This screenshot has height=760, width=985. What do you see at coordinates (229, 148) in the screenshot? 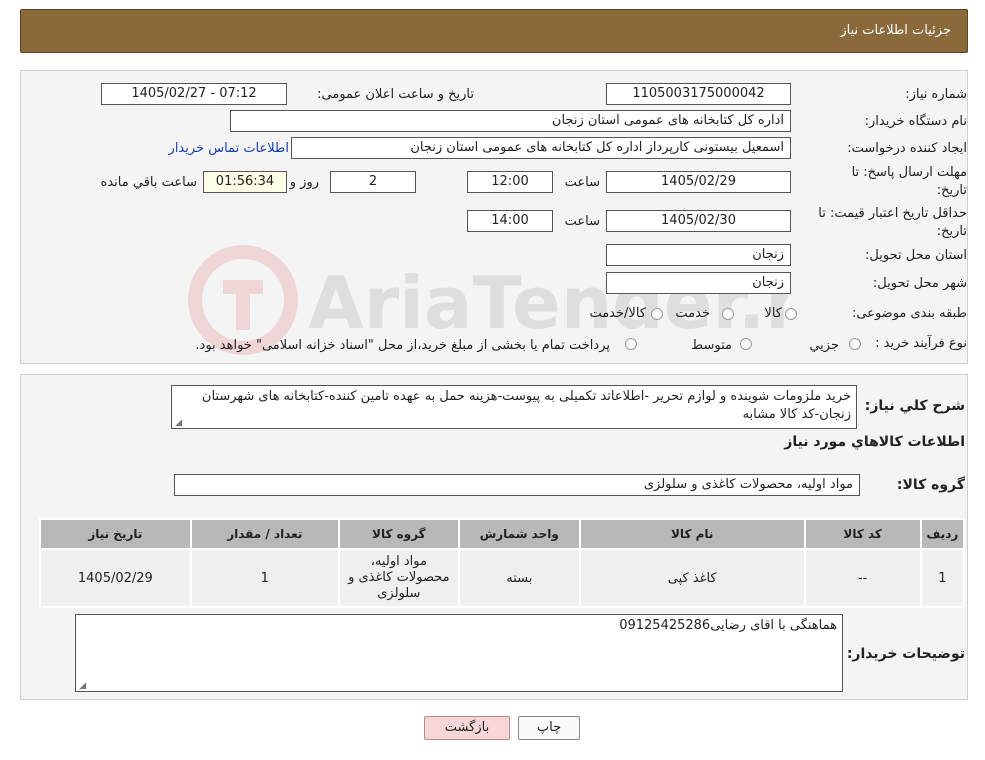
I see `buyer-contact-link: اطلاعات تماس خریدار` at bounding box center [229, 148].